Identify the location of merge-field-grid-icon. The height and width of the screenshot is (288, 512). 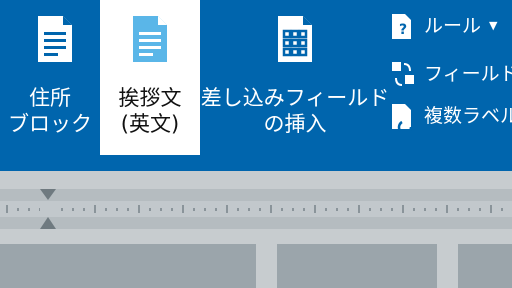
(295, 39).